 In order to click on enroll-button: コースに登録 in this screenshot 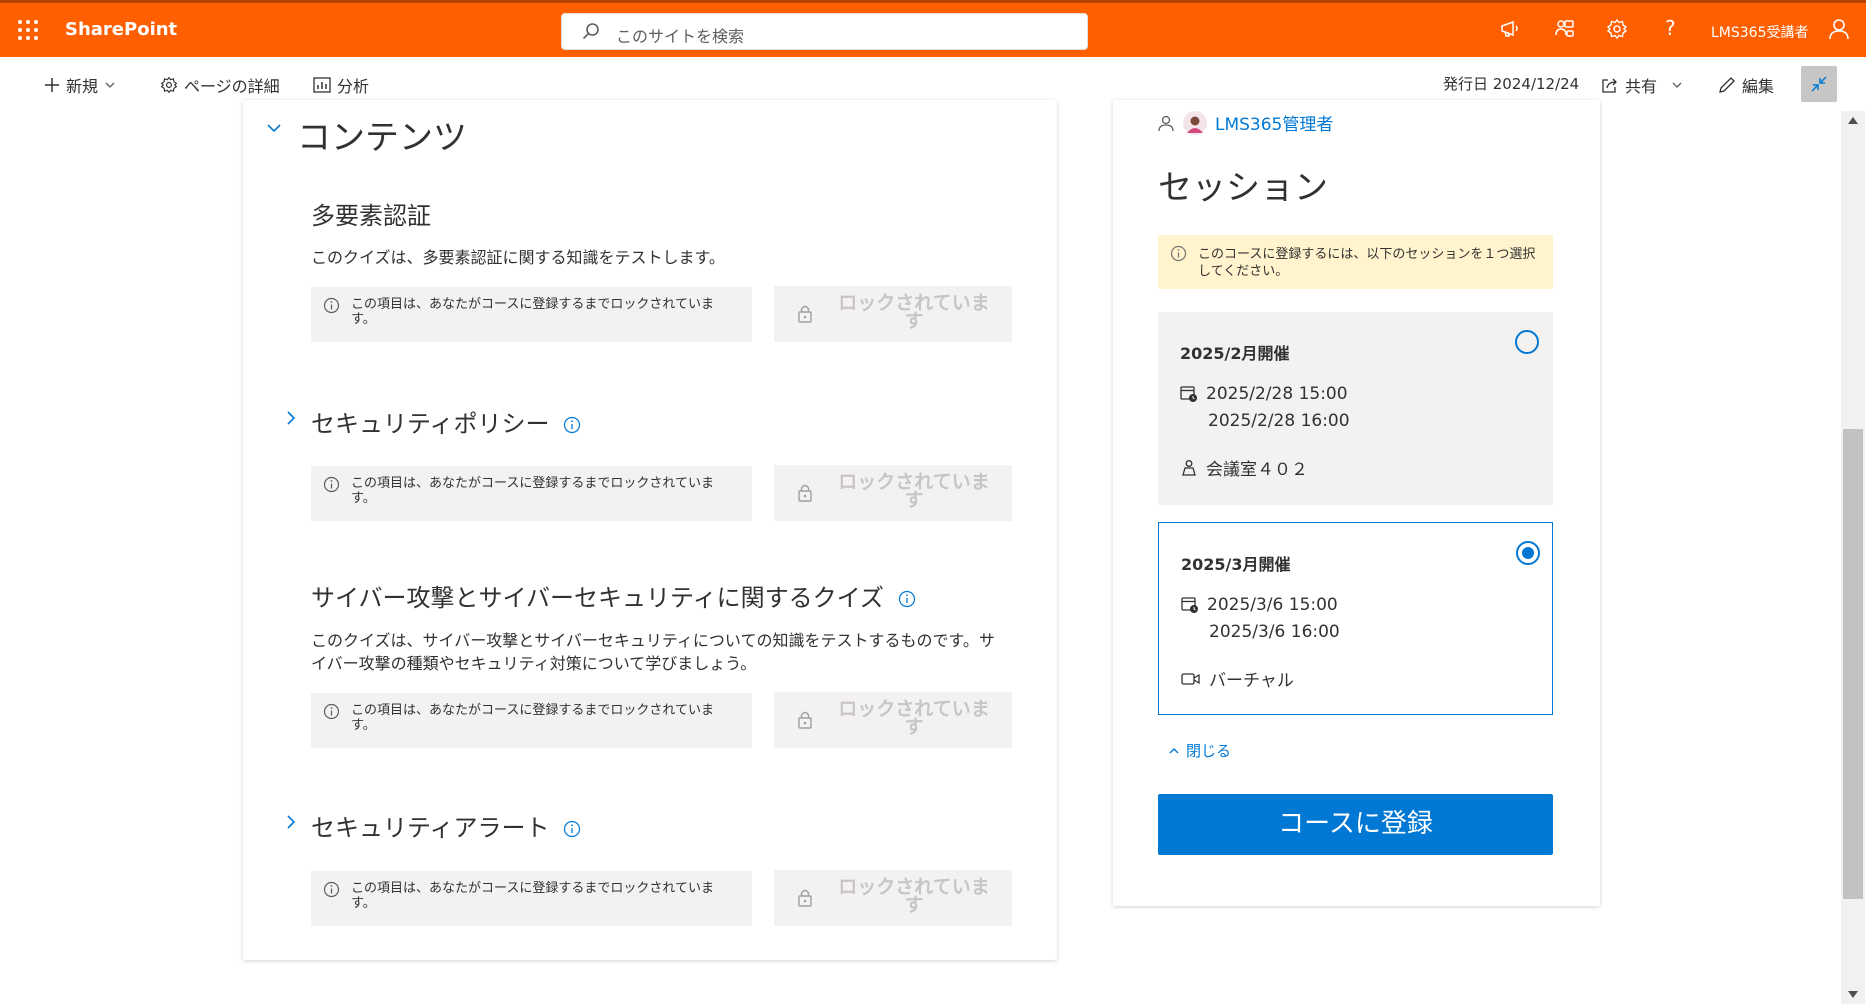, I will do `click(1355, 824)`.